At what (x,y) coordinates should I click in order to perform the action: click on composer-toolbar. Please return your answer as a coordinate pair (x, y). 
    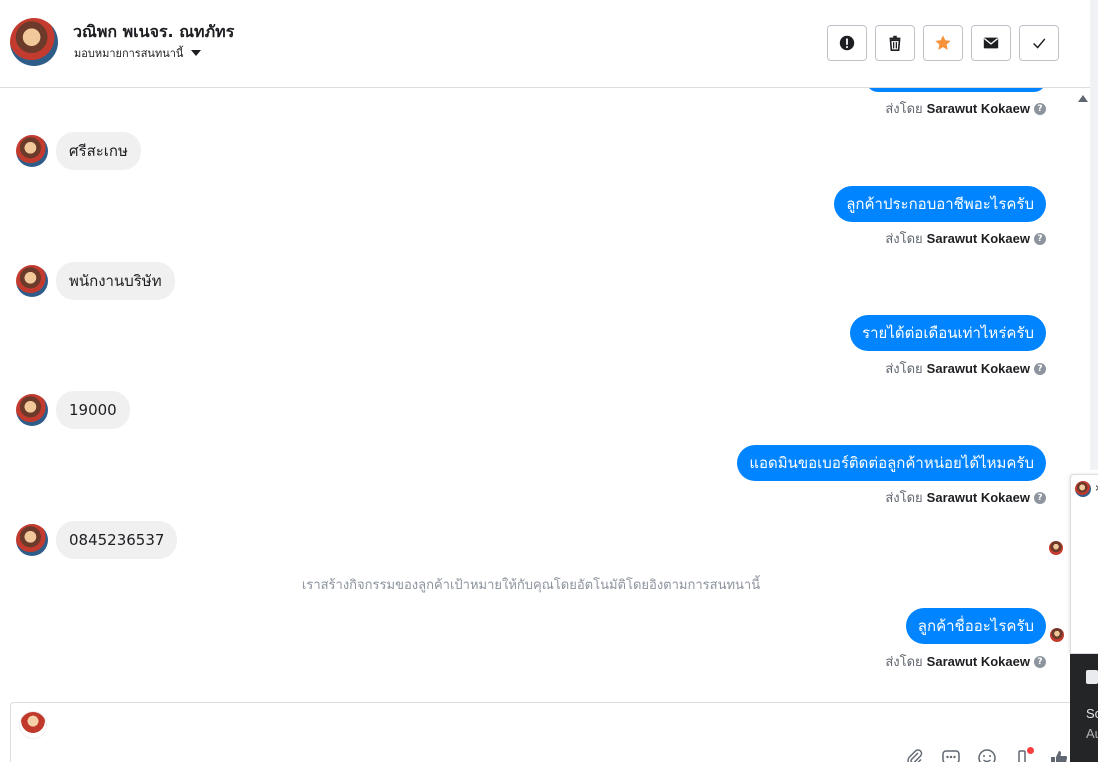
    Looking at the image, I should click on (987, 754).